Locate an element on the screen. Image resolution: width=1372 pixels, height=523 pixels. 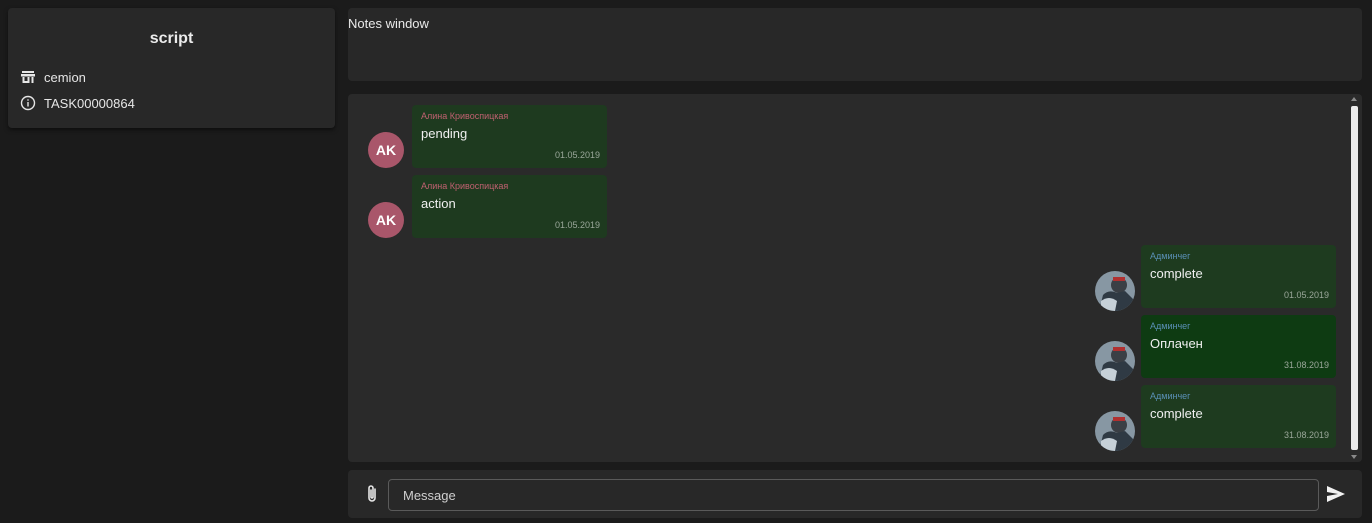
paperclip-icon is located at coordinates (372, 494).